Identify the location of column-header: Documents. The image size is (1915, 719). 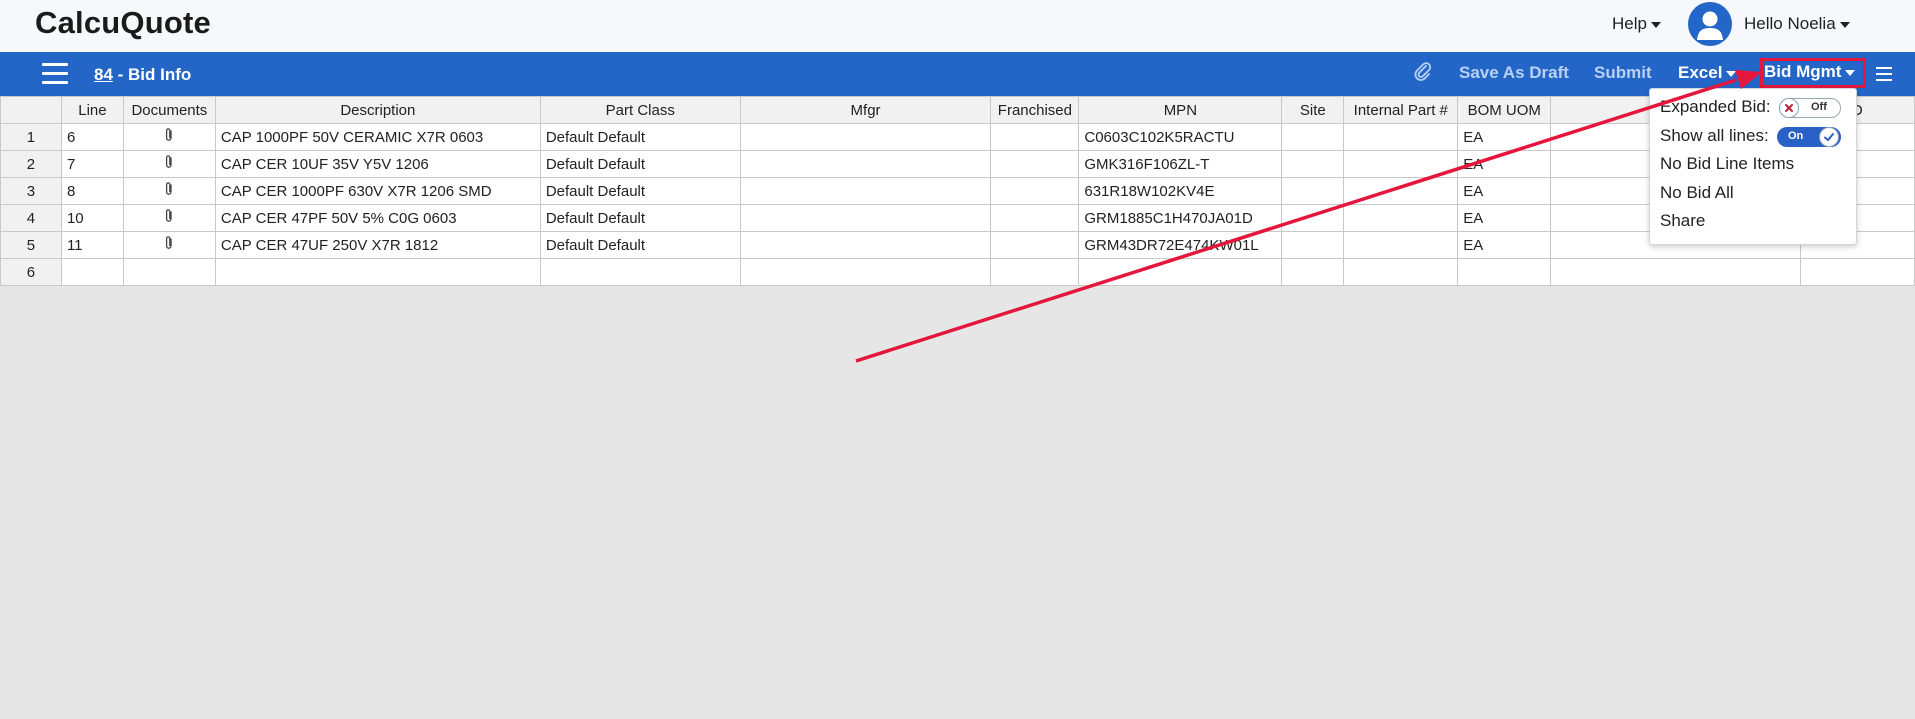
(169, 110).